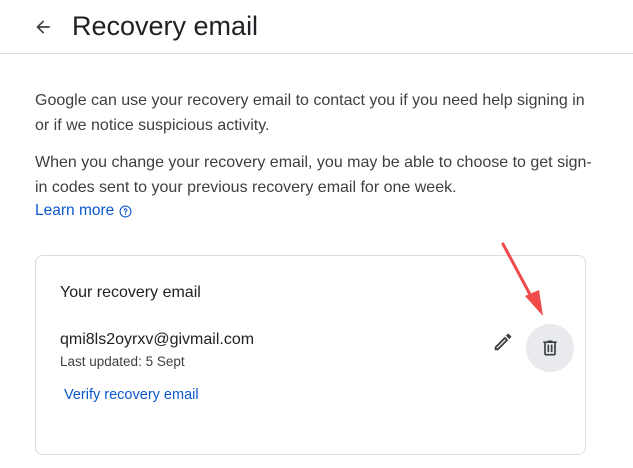  I want to click on learn-more-label: Learn more, so click(75, 210).